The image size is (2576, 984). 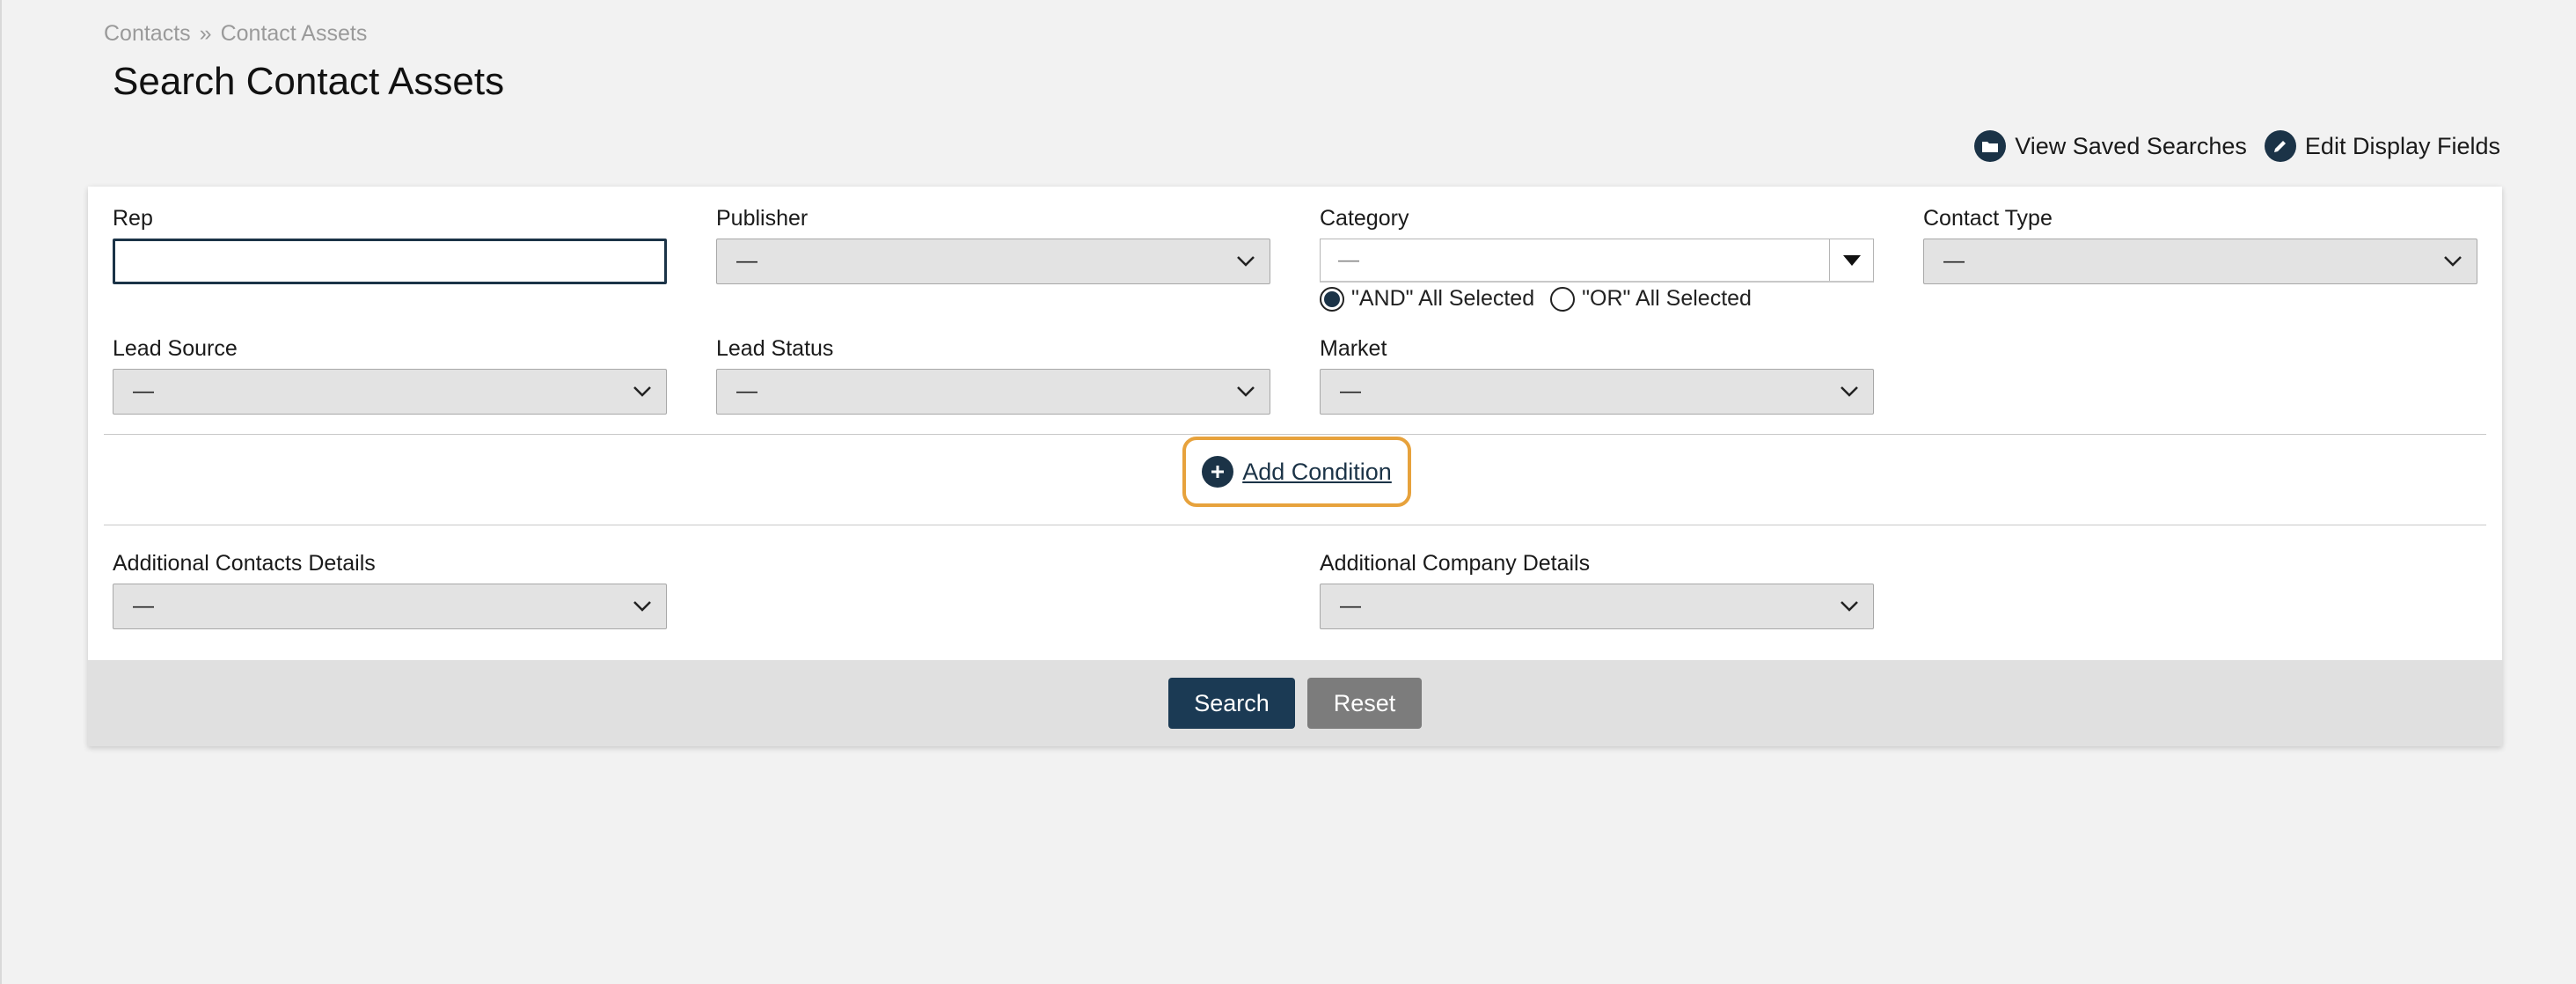 What do you see at coordinates (2131, 145) in the screenshot?
I see `view-saved-searches-label: View Saved Searches` at bounding box center [2131, 145].